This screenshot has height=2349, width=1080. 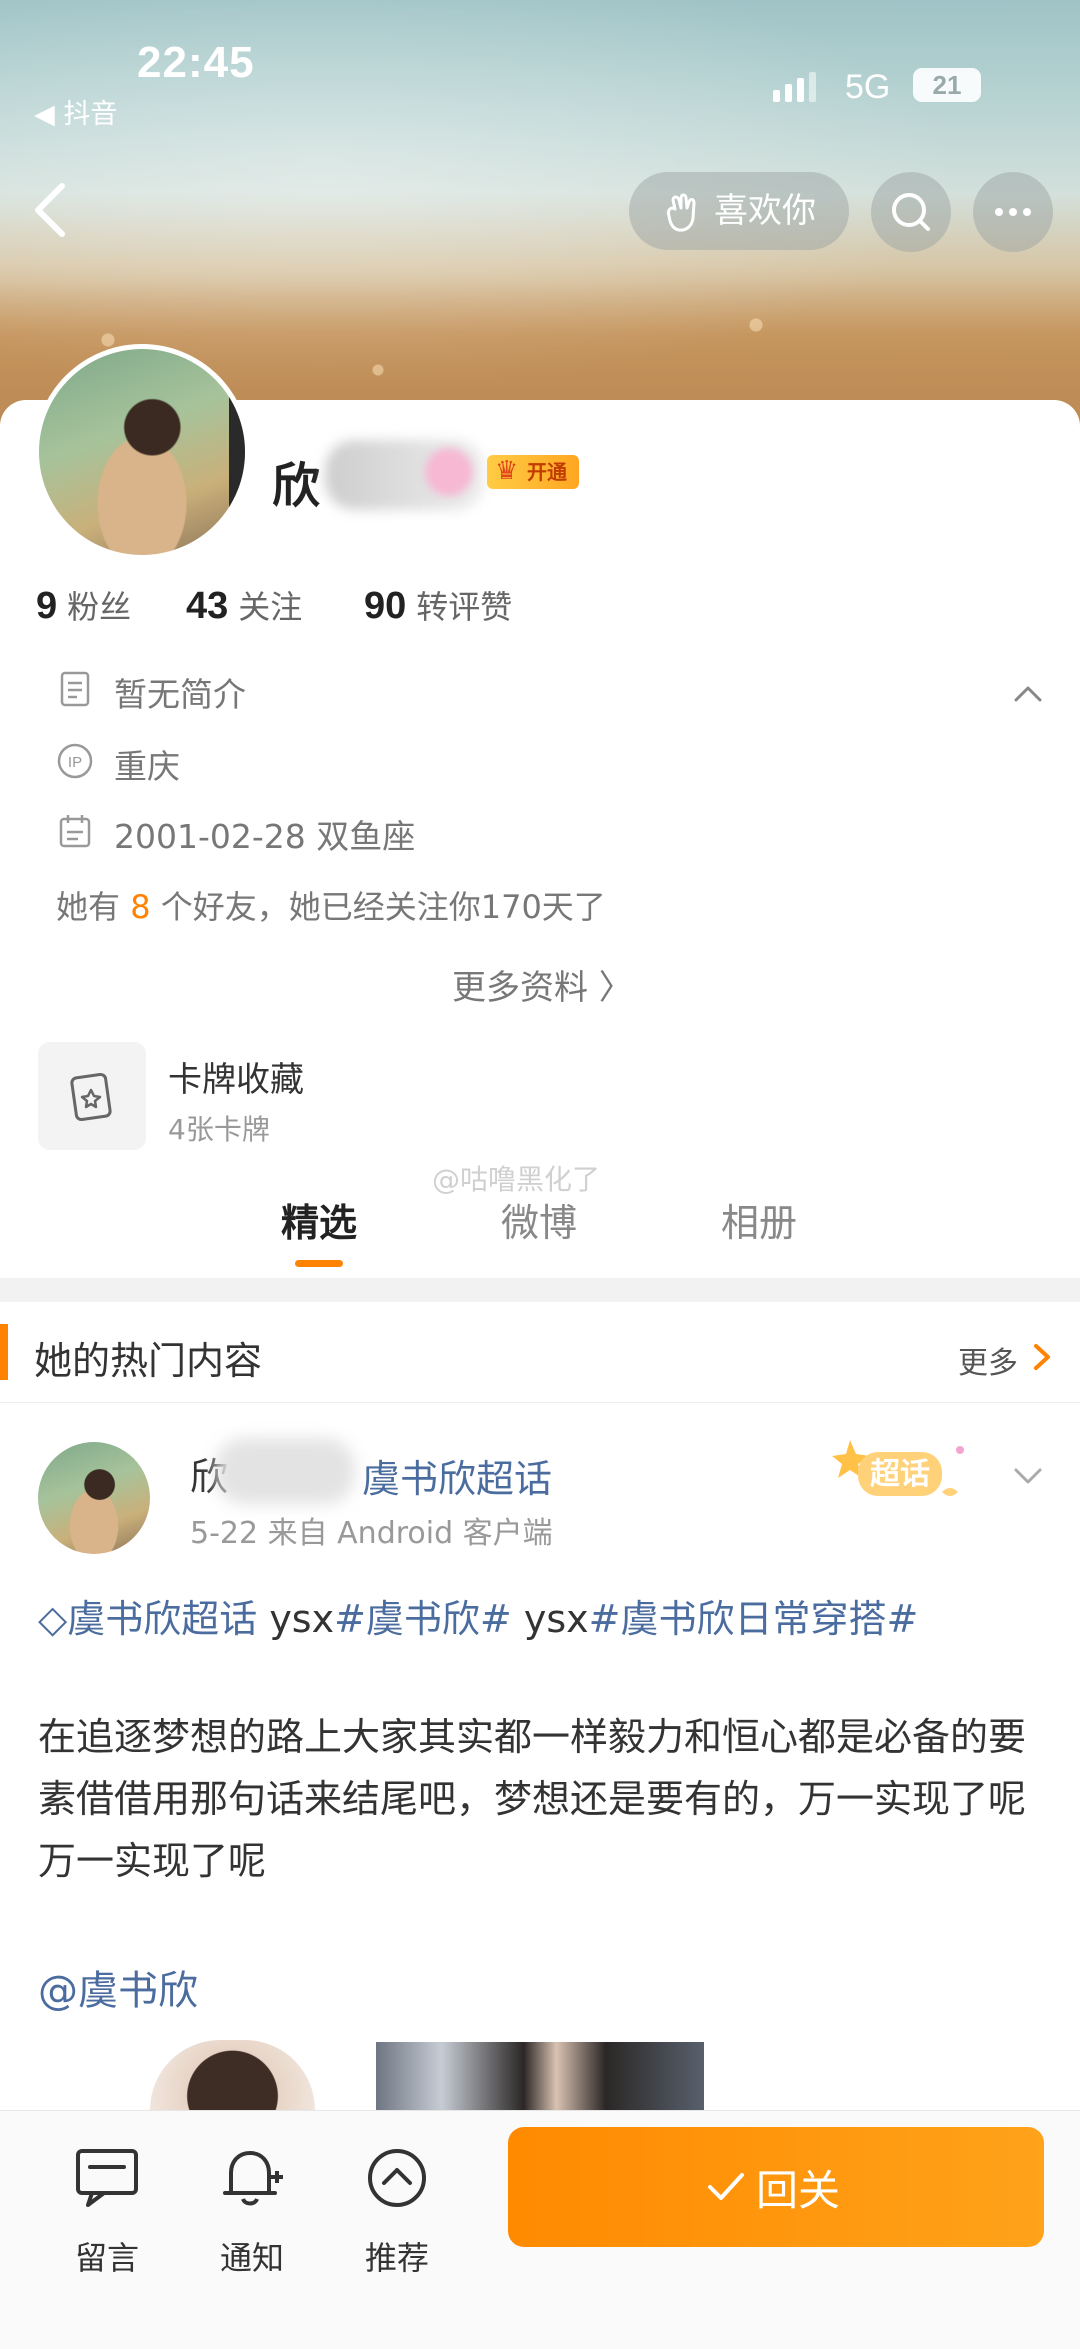 I want to click on like-you-label: 喜欢你, so click(x=765, y=211).